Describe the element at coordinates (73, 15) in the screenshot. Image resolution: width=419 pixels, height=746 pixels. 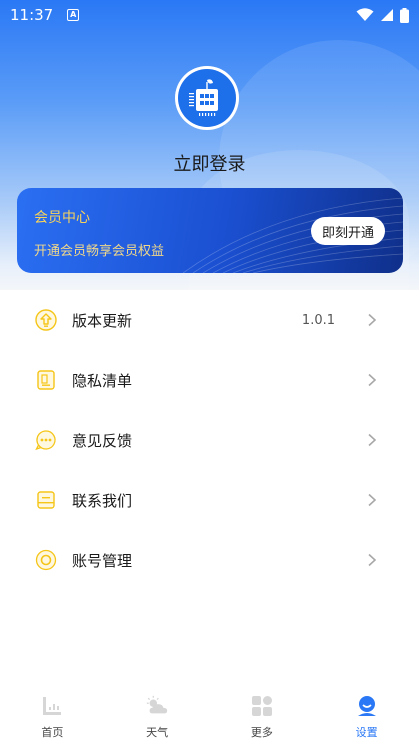
I see `notification-icon: A` at that location.